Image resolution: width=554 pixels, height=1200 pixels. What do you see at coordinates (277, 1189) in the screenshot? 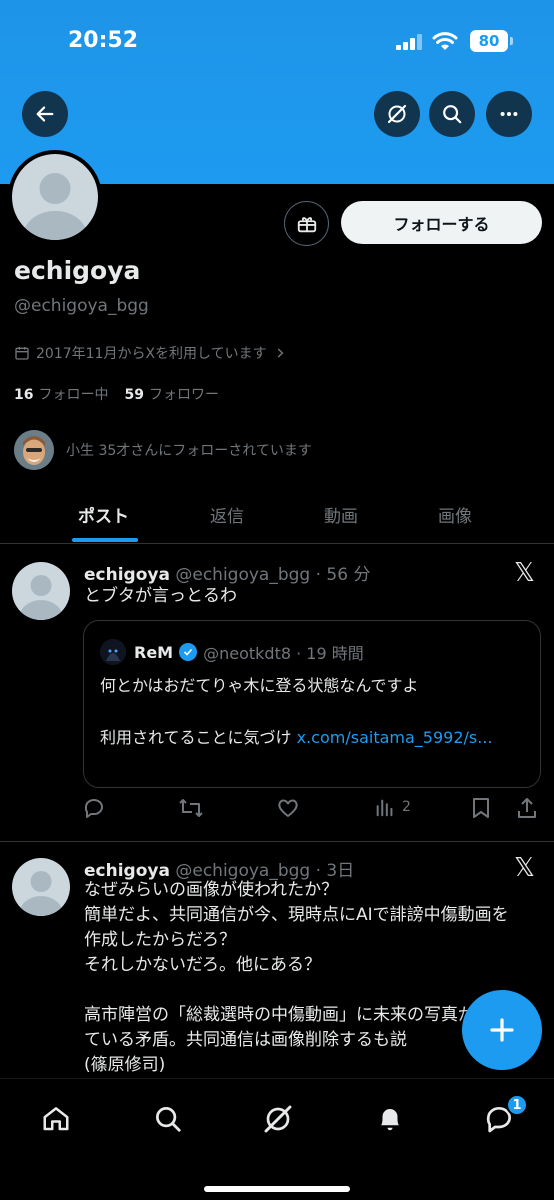
I see `home-indicator` at bounding box center [277, 1189].